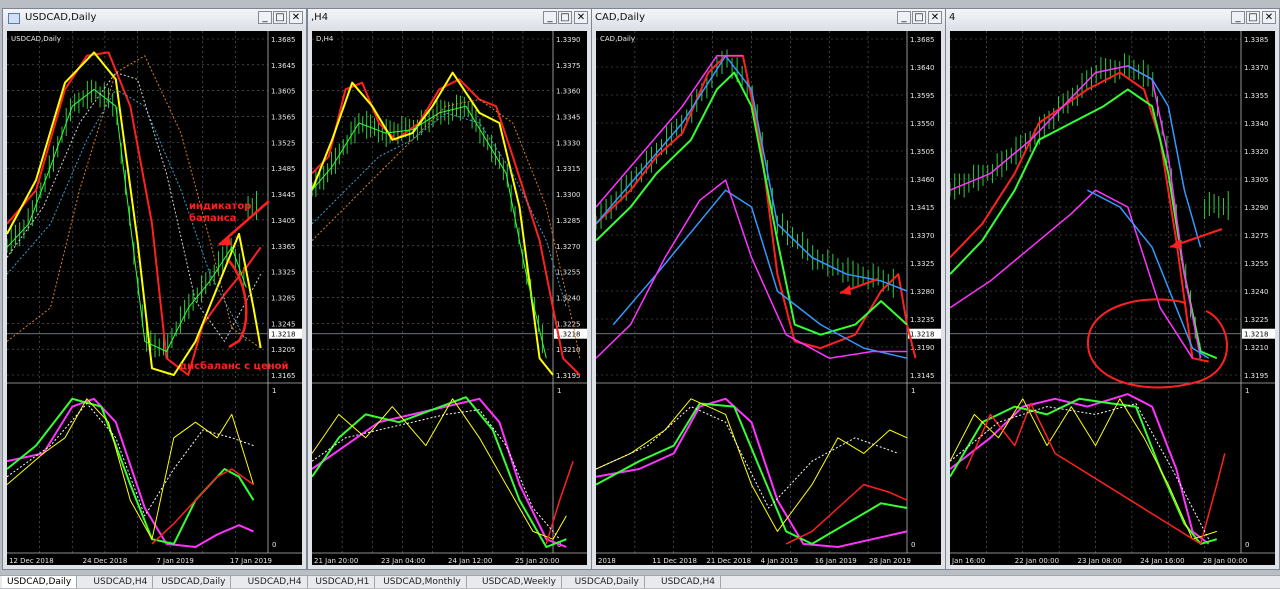 The width and height of the screenshot is (1280, 589). Describe the element at coordinates (568, 247) in the screenshot. I see `price-axis-label: 1.3270` at that location.